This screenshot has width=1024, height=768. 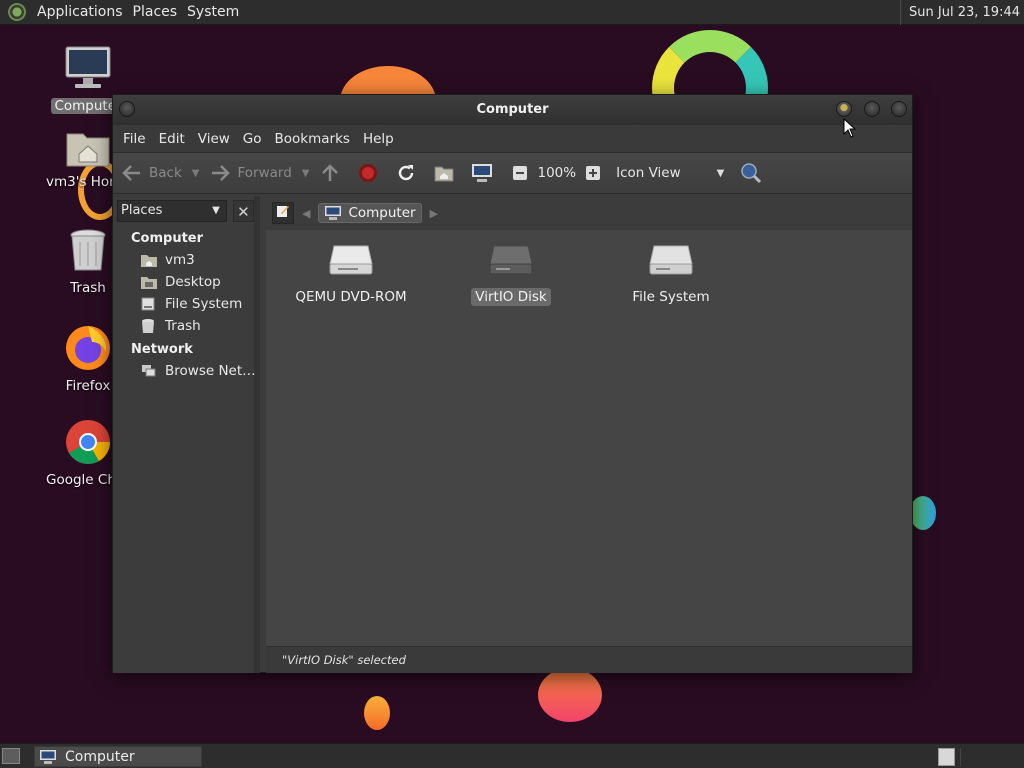 I want to click on panel-menu-applications: Applications, so click(x=80, y=12).